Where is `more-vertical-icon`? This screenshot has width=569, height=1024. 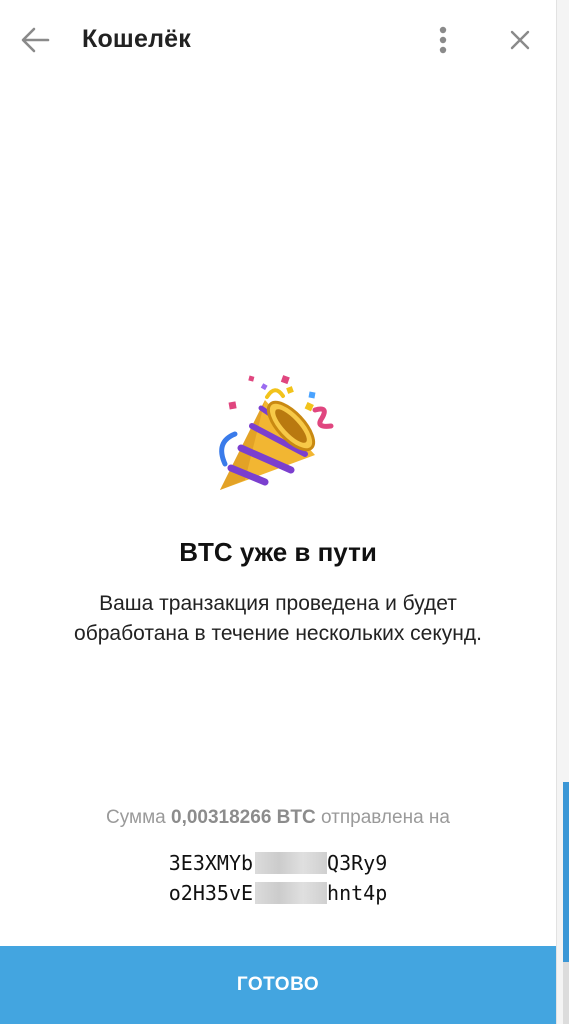 more-vertical-icon is located at coordinates (443, 40).